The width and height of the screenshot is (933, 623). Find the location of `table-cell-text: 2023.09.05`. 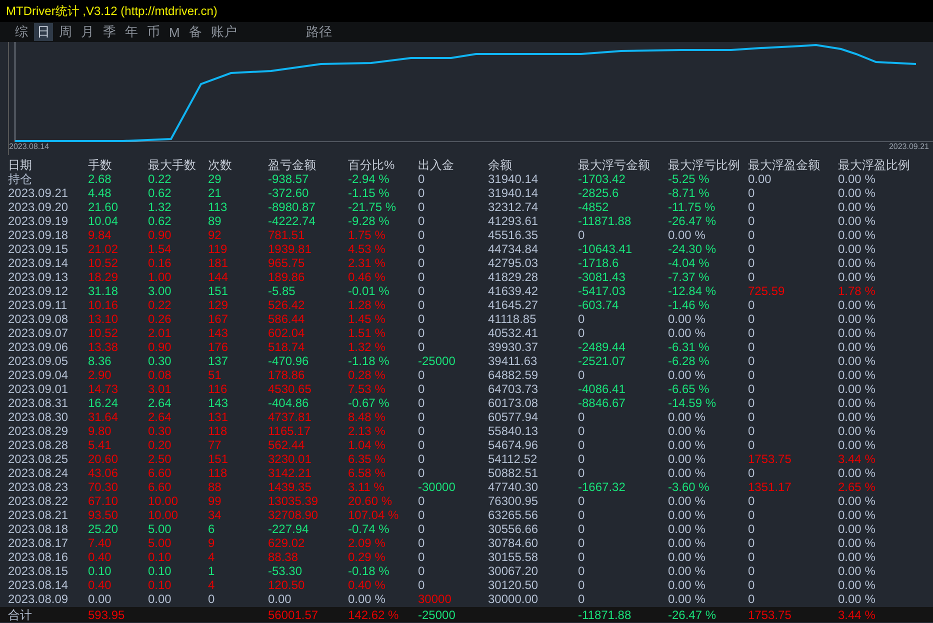

table-cell-text: 2023.09.05 is located at coordinates (39, 361).